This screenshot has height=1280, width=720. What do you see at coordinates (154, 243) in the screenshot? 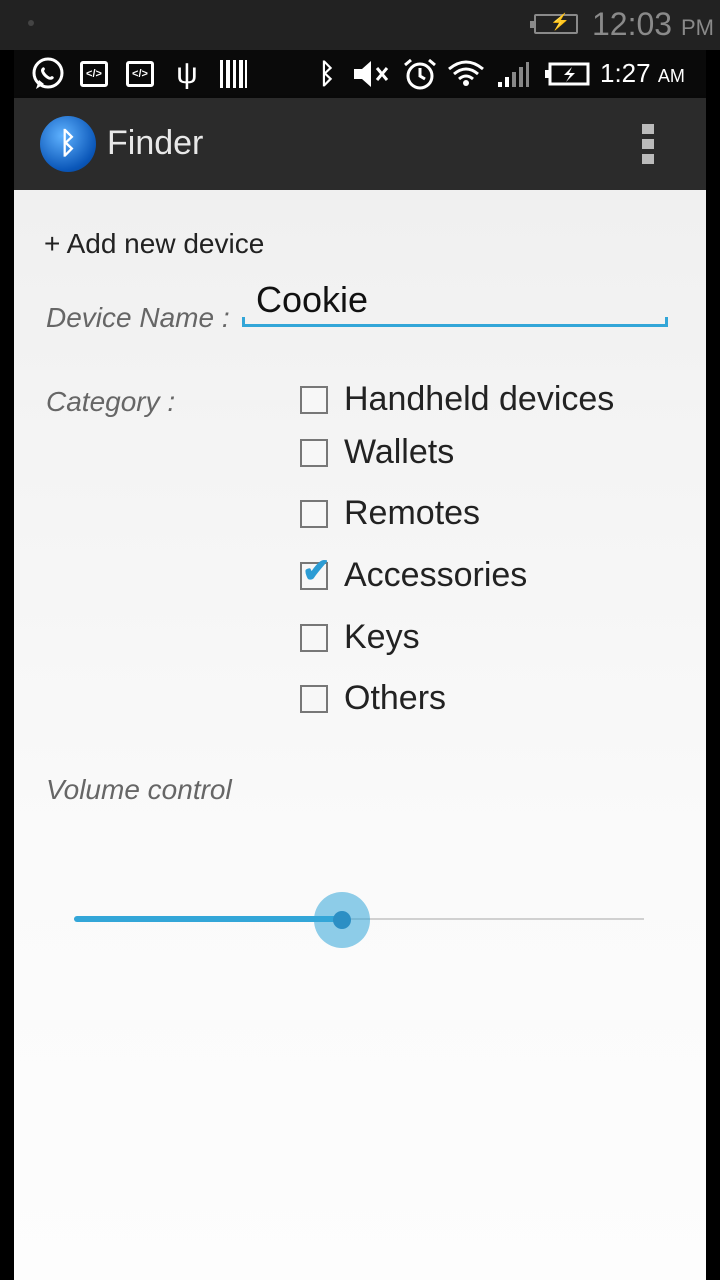
I see `add-new-device-heading: + Add new device` at bounding box center [154, 243].